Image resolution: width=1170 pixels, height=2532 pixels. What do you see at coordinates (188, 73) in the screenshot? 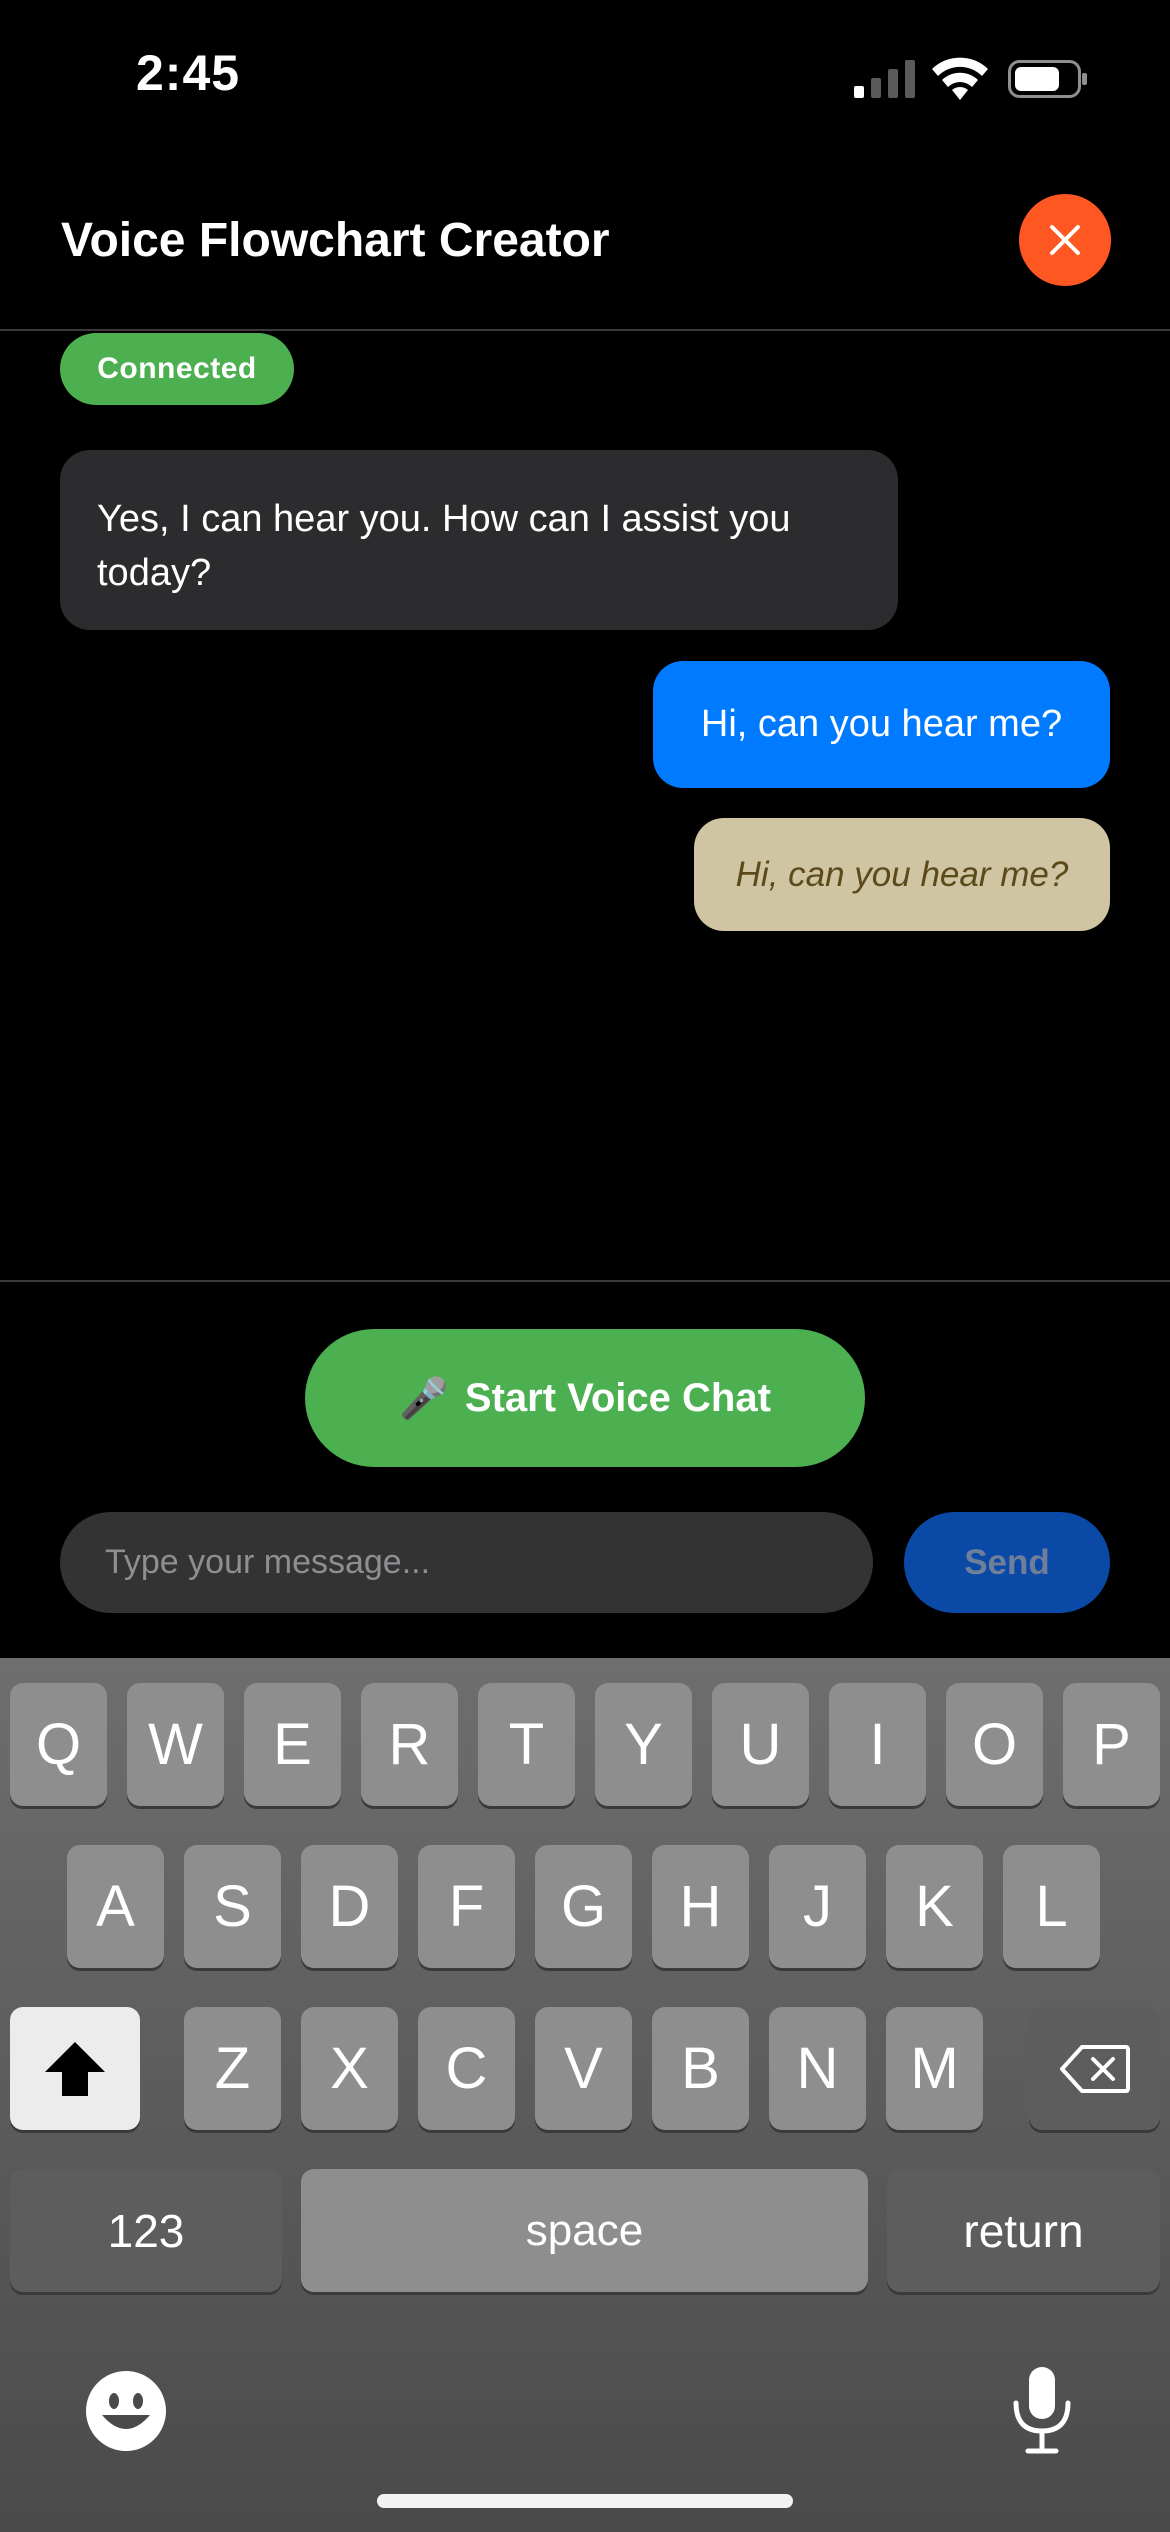
I see `status-time: 2:45` at bounding box center [188, 73].